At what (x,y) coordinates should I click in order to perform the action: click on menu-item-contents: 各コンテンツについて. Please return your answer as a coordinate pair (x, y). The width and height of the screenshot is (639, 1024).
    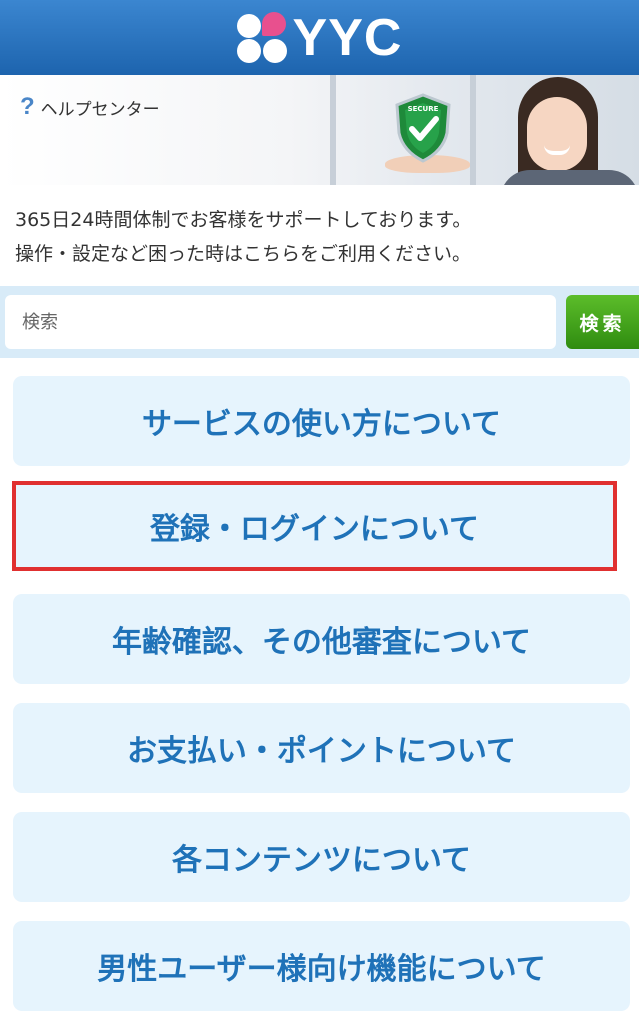
    Looking at the image, I should click on (321, 857).